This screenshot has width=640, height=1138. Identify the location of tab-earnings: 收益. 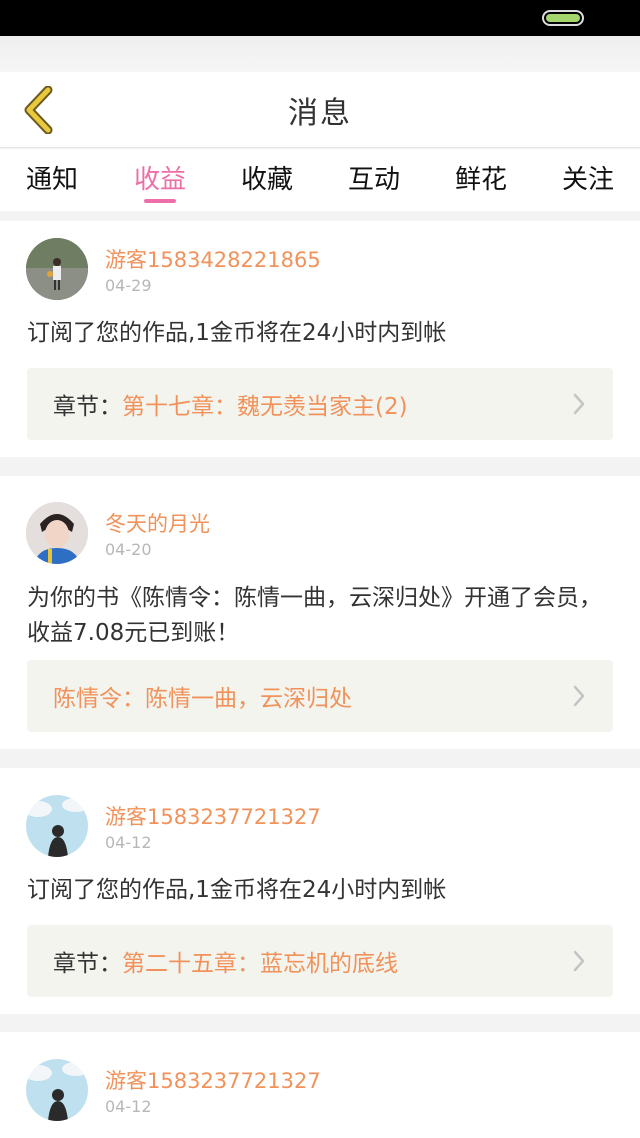
(160, 180).